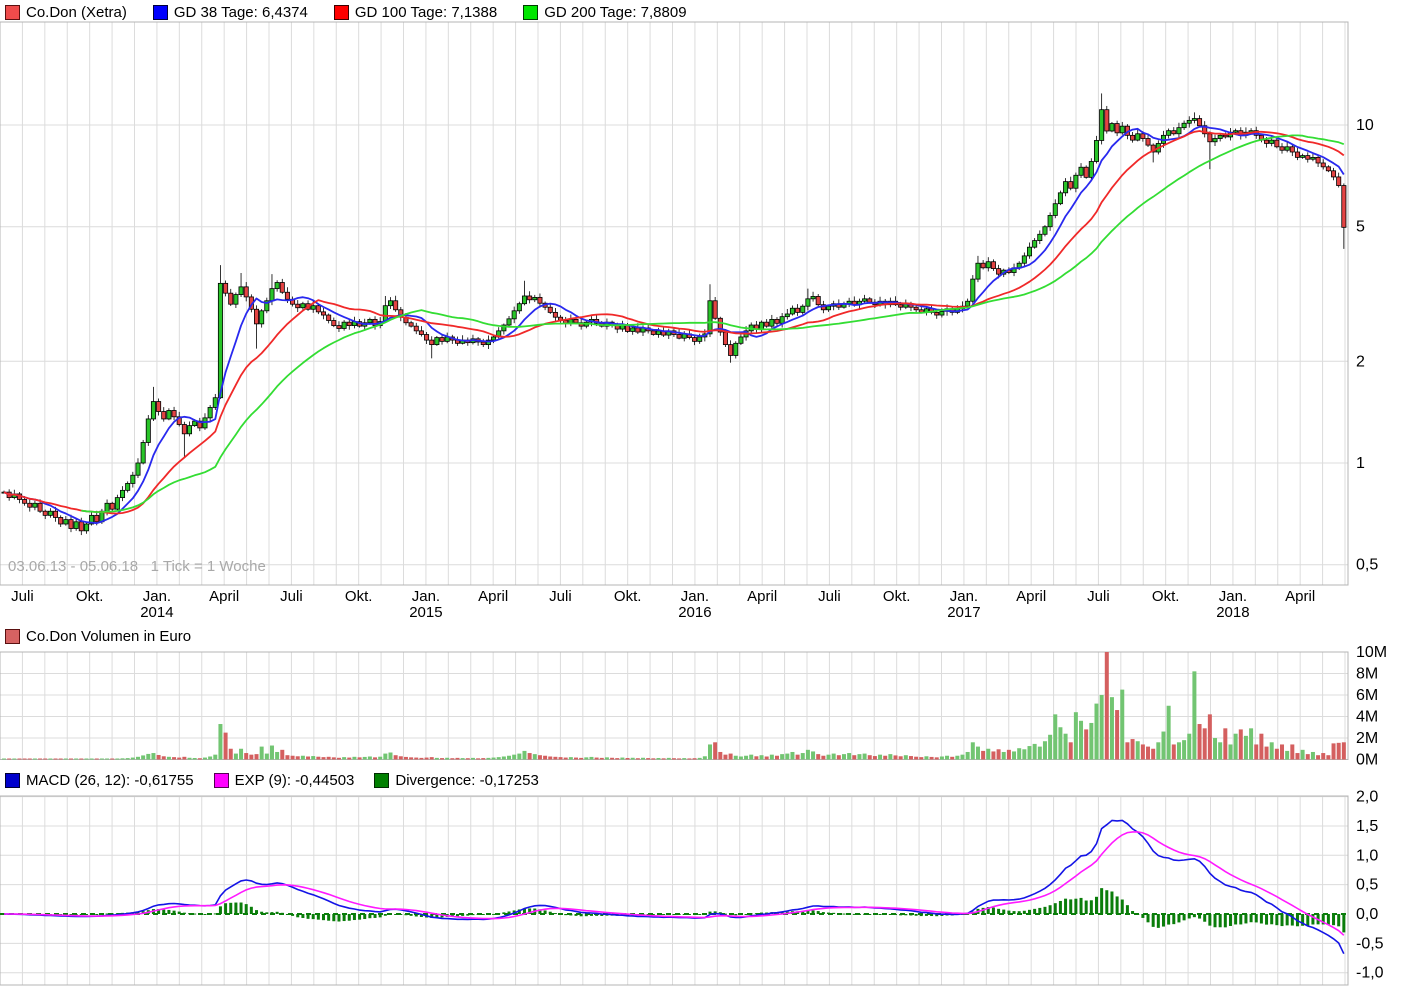  I want to click on svg-text: 2, so click(1360, 361).